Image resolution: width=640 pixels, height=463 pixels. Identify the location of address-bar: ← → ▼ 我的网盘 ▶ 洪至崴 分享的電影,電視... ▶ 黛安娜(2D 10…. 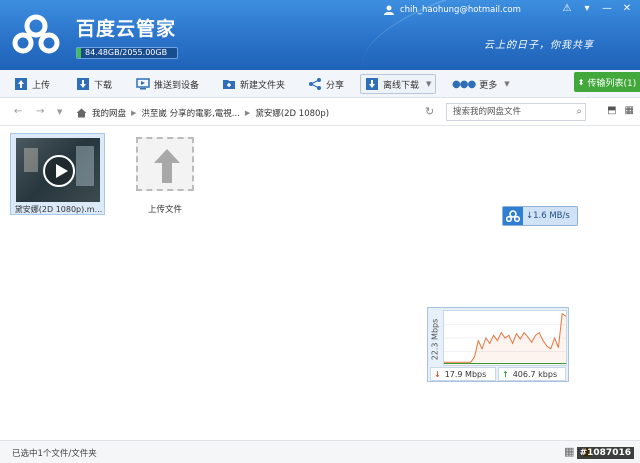
(320, 112).